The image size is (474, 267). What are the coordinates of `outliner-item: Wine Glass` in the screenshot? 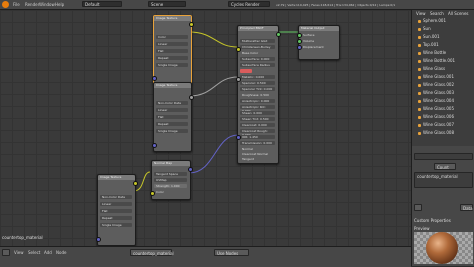 It's located at (431, 69).